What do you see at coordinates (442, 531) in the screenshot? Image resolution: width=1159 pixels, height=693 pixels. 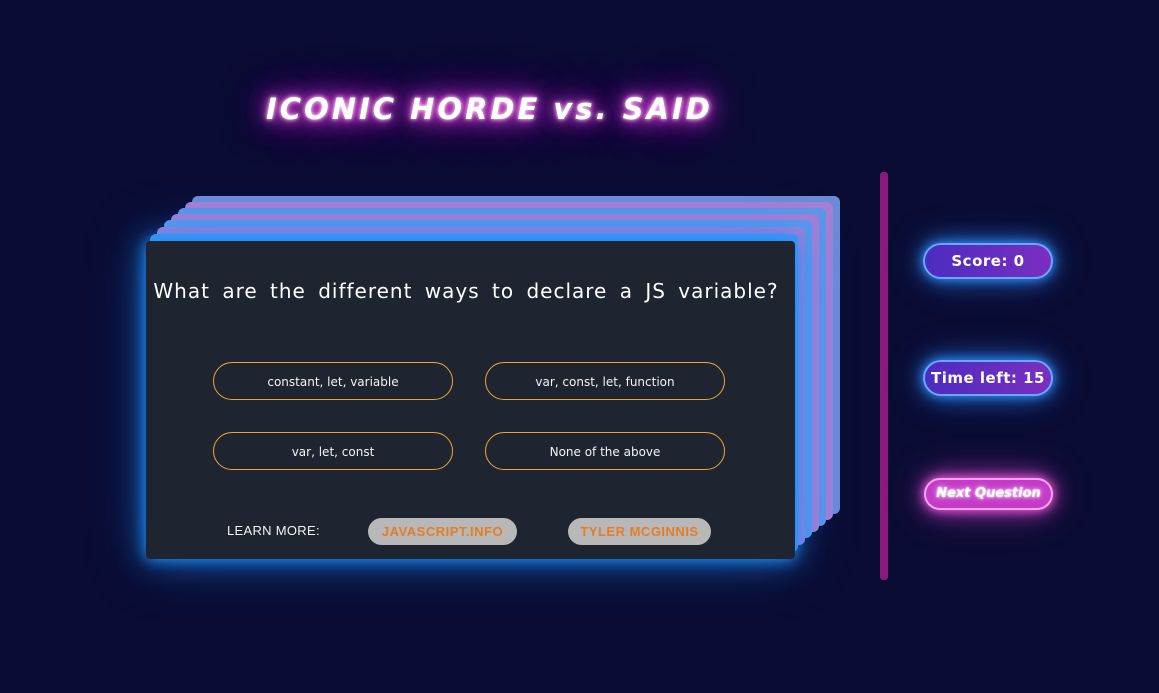 I see `javascript-info-link: JAVASCRIPT.INFO` at bounding box center [442, 531].